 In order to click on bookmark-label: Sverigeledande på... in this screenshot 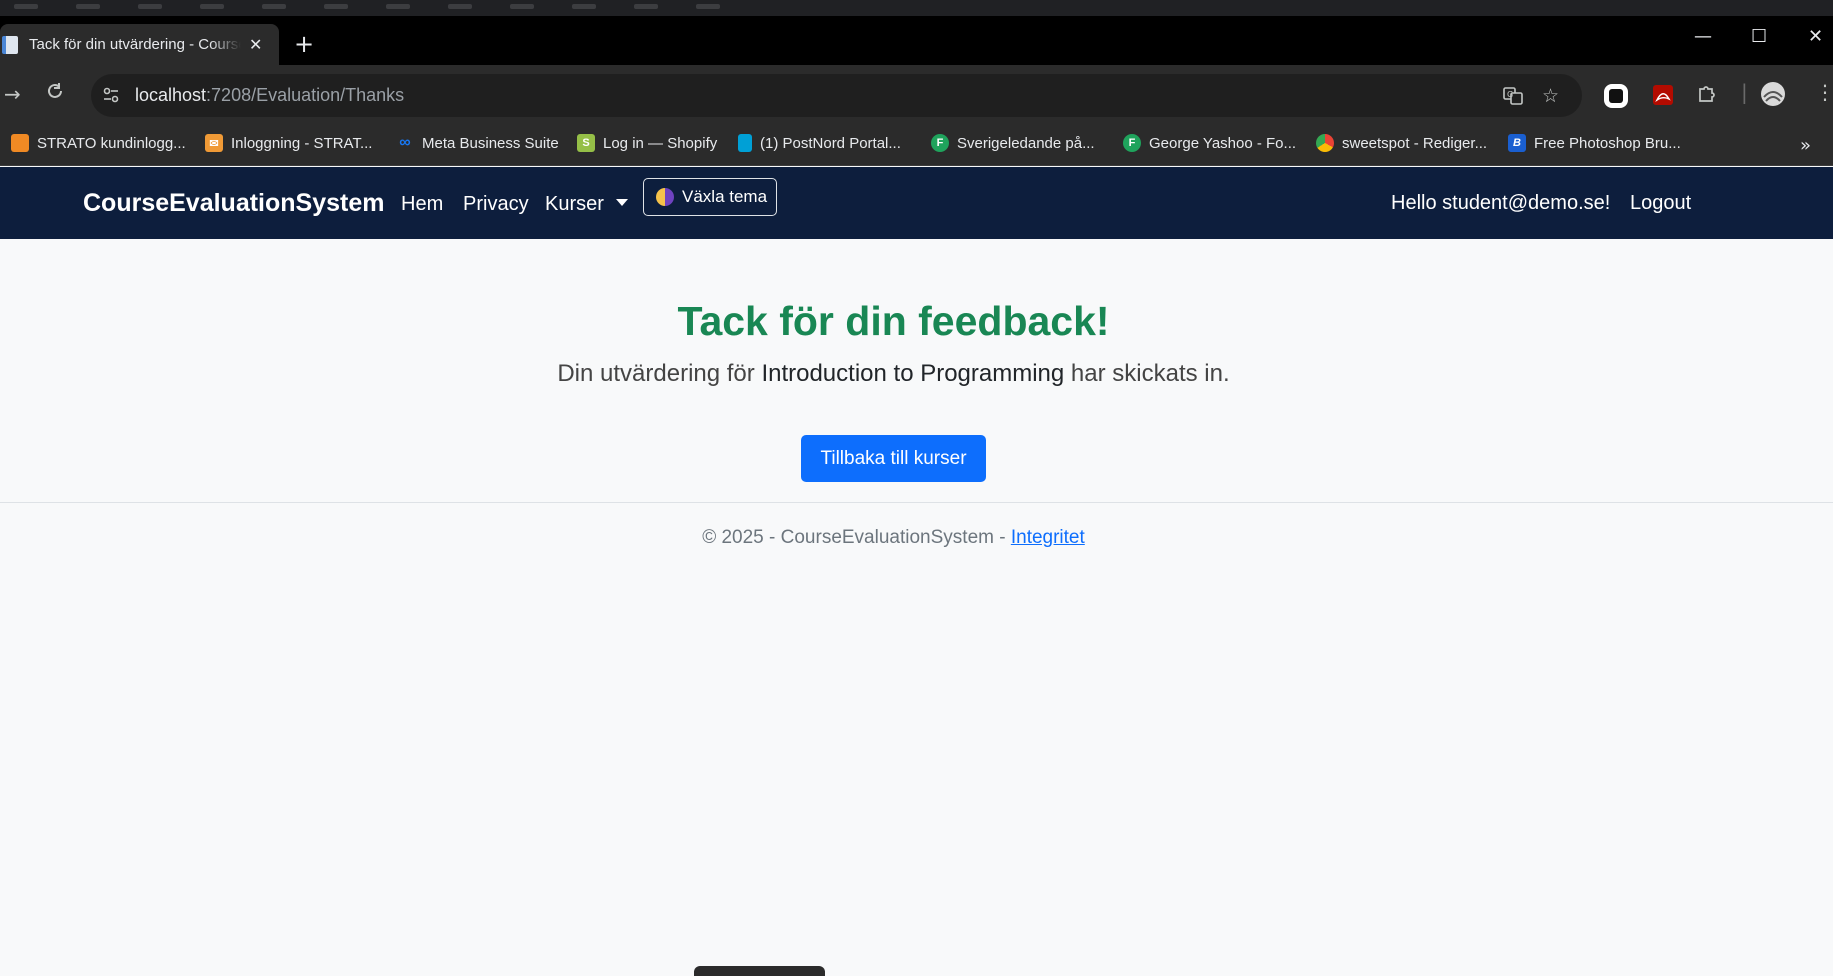, I will do `click(1026, 143)`.